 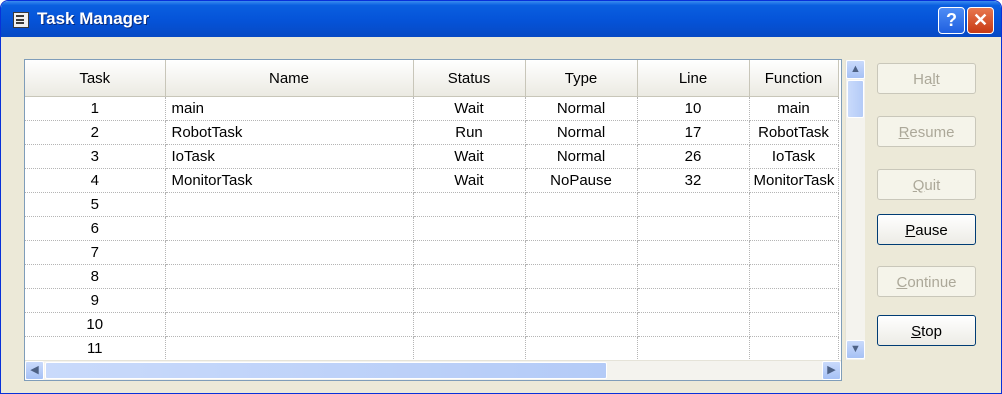 I want to click on chevron-up-icon: ▲, so click(x=855, y=69).